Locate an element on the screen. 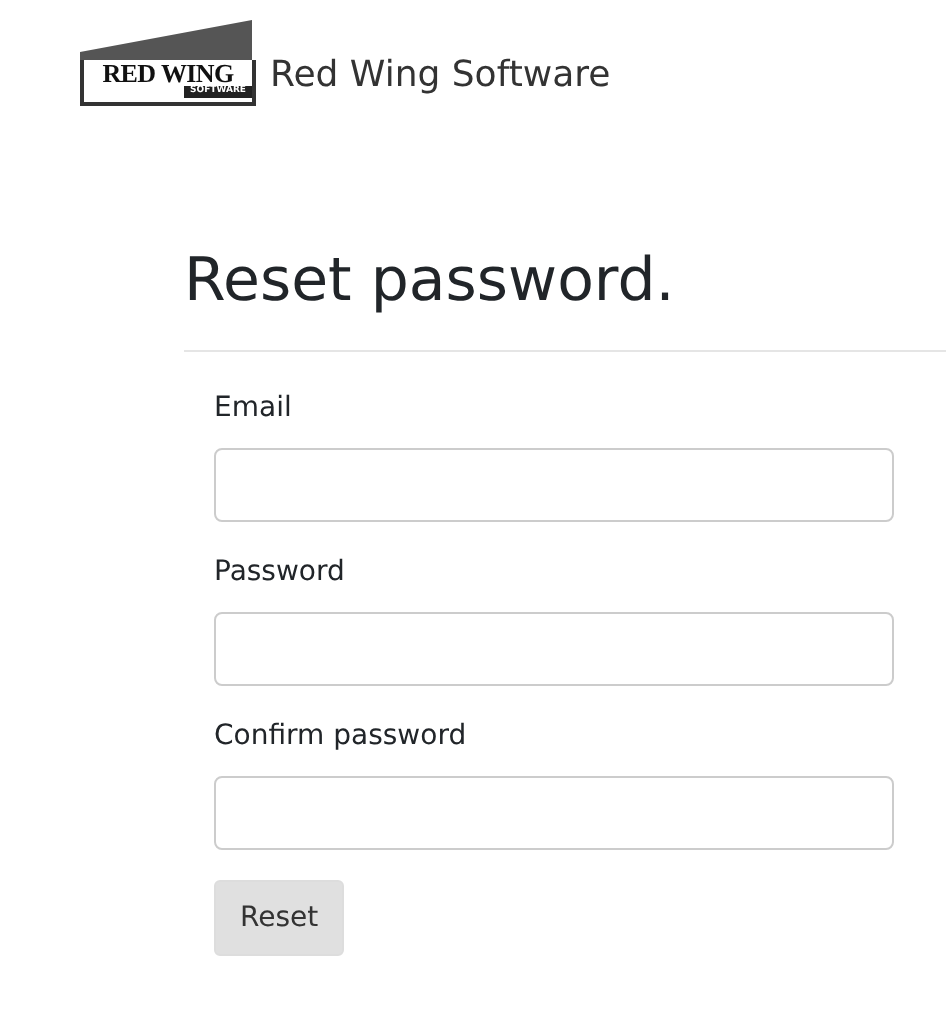  field-label: Confirm password is located at coordinates (341, 737).